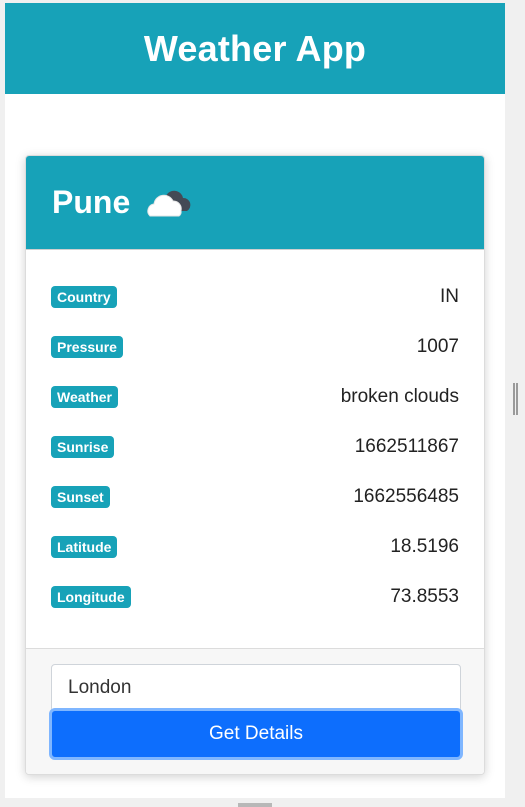 This screenshot has width=525, height=807. I want to click on longitude-badge: Longitude, so click(91, 597).